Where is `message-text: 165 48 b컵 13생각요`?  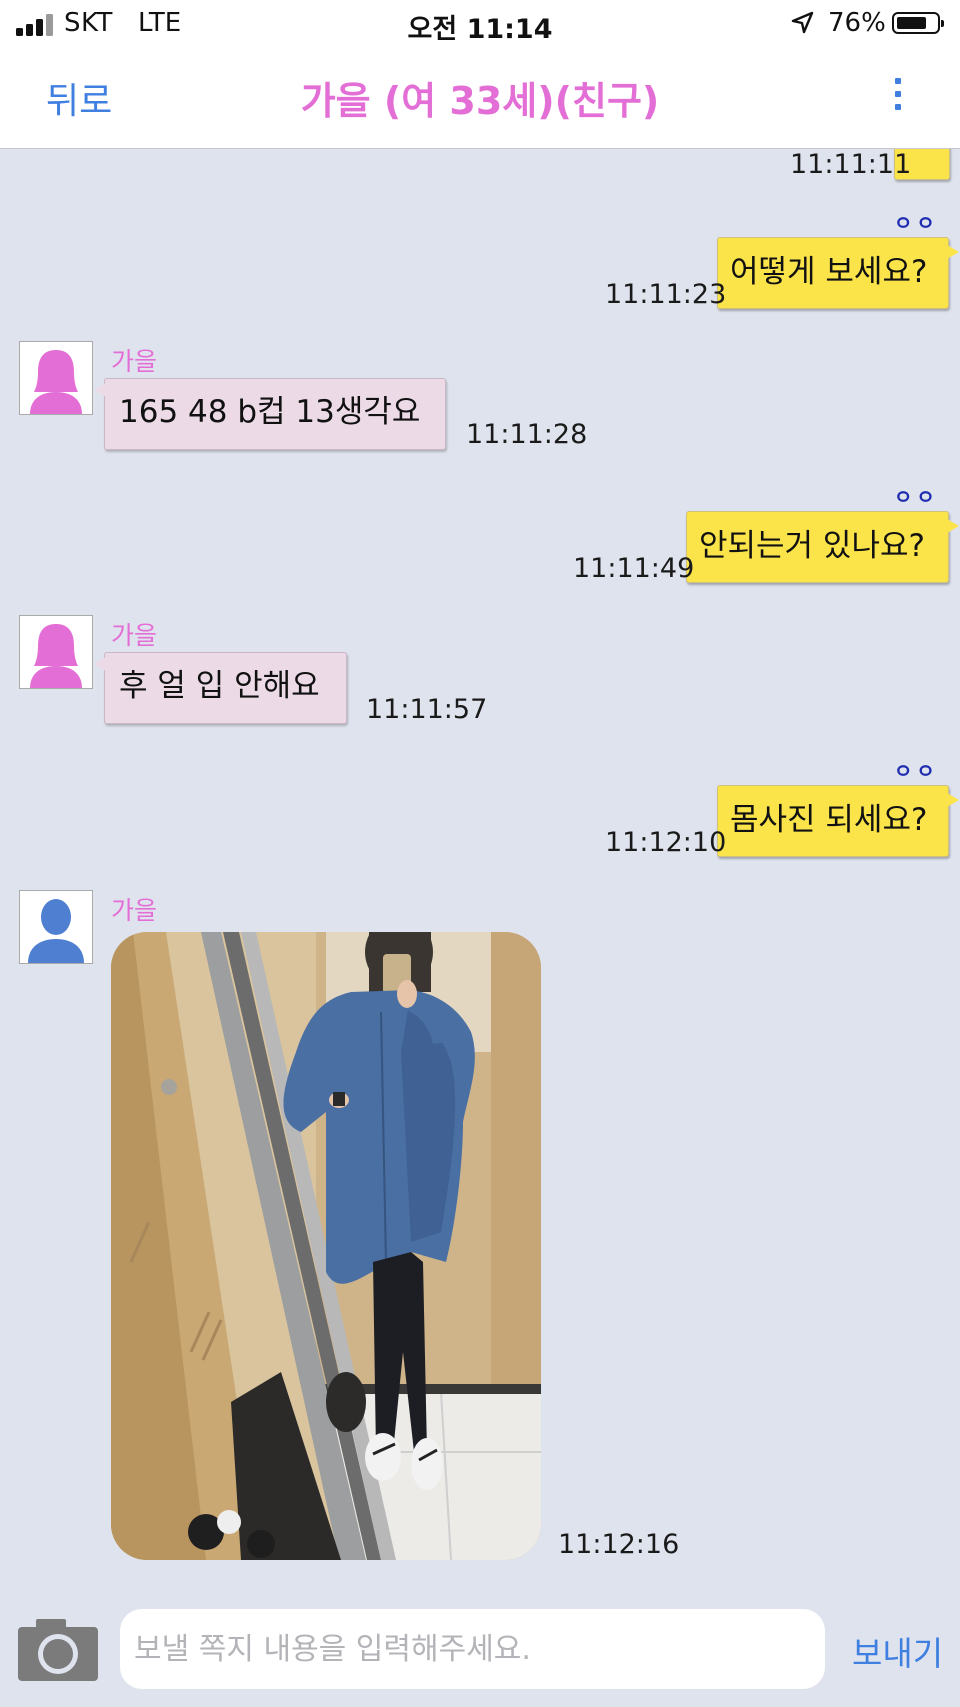 message-text: 165 48 b컵 13생각요 is located at coordinates (270, 412).